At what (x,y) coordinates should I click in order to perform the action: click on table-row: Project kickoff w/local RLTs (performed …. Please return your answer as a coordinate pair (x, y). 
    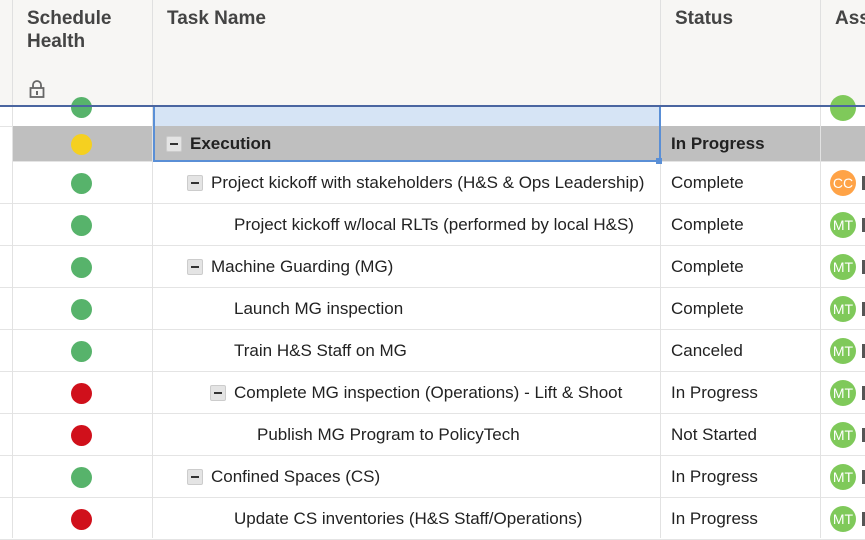
    Looking at the image, I should click on (432, 225).